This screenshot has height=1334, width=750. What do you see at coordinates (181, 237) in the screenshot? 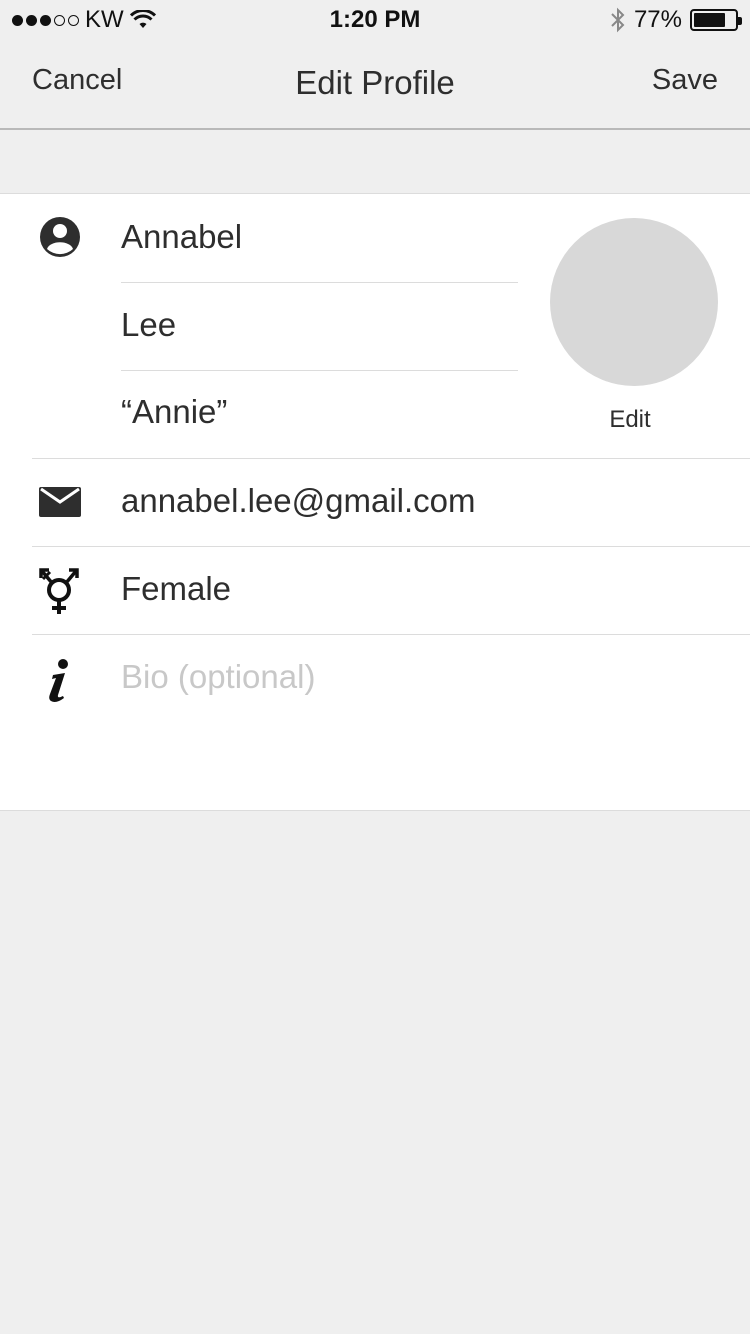
I see `first-name-field: Annabel` at bounding box center [181, 237].